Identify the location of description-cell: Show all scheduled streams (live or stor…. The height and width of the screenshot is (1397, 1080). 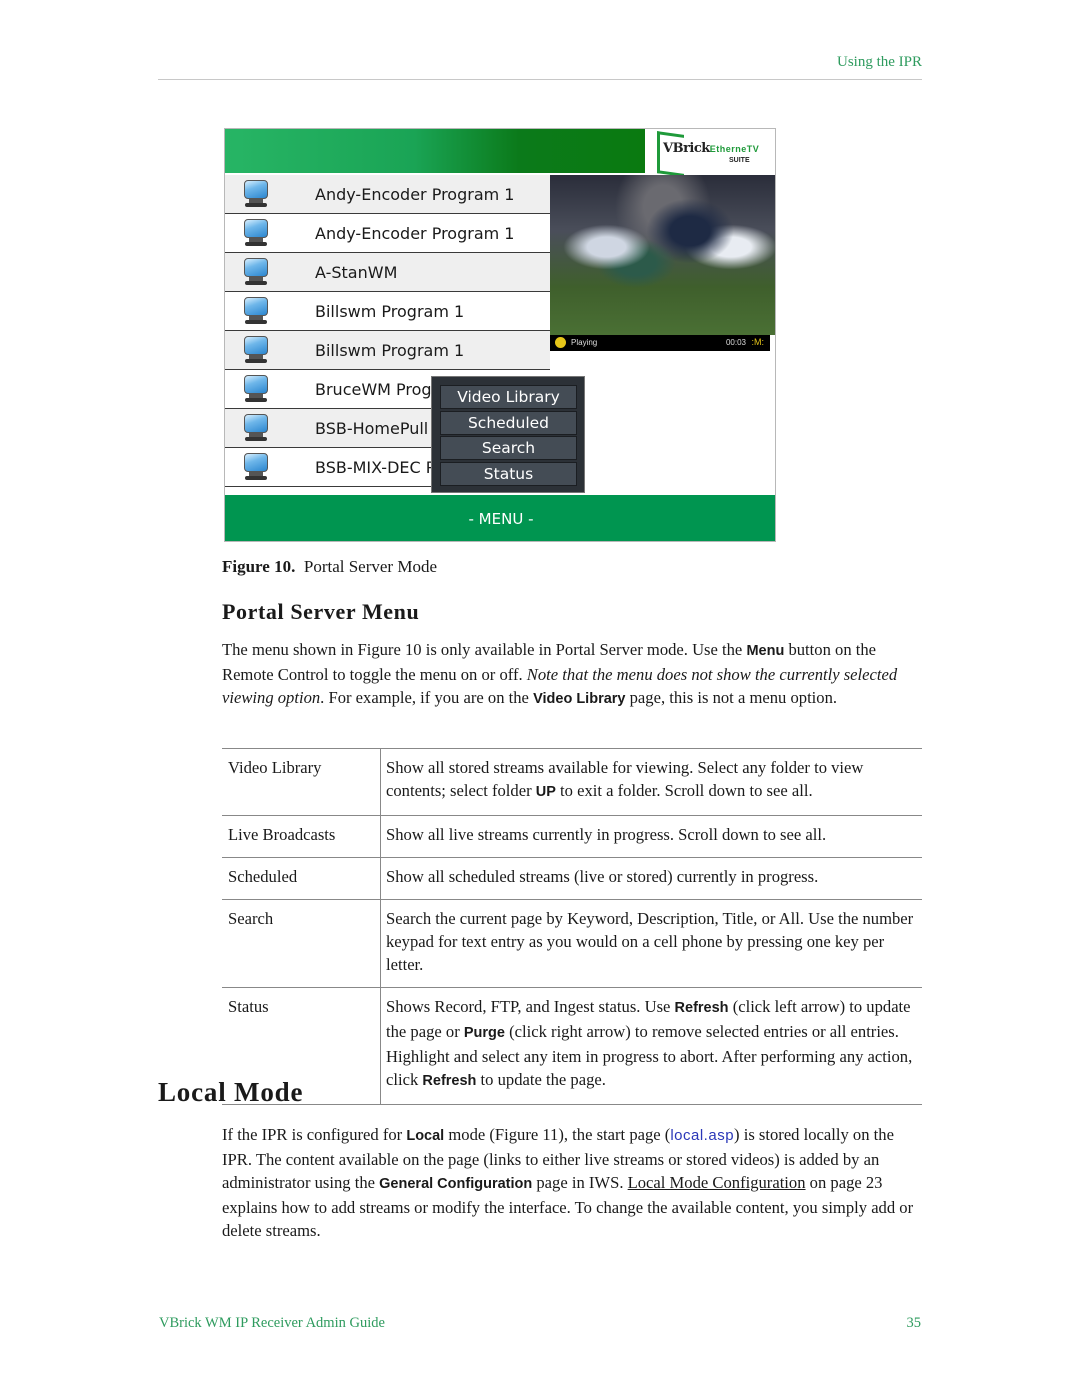
(602, 876).